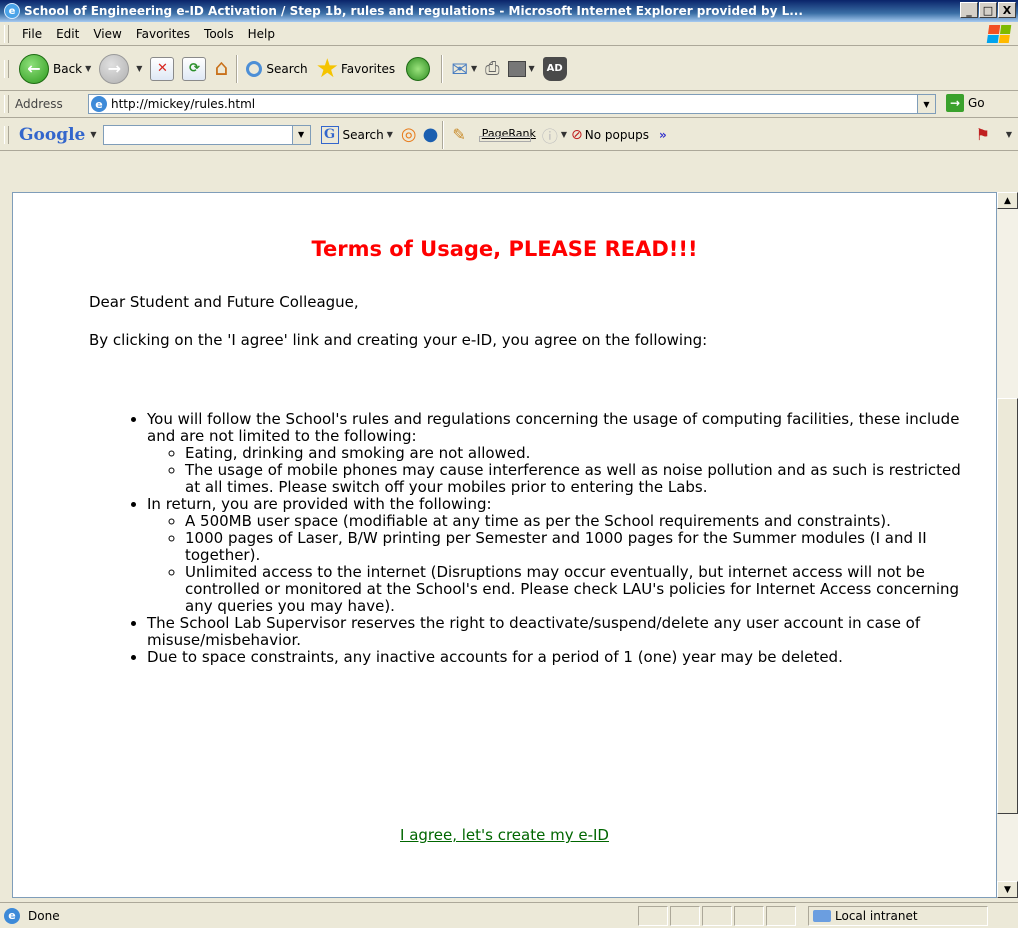  What do you see at coordinates (88, 68) in the screenshot?
I see `back-dropdown-icon: ▼` at bounding box center [88, 68].